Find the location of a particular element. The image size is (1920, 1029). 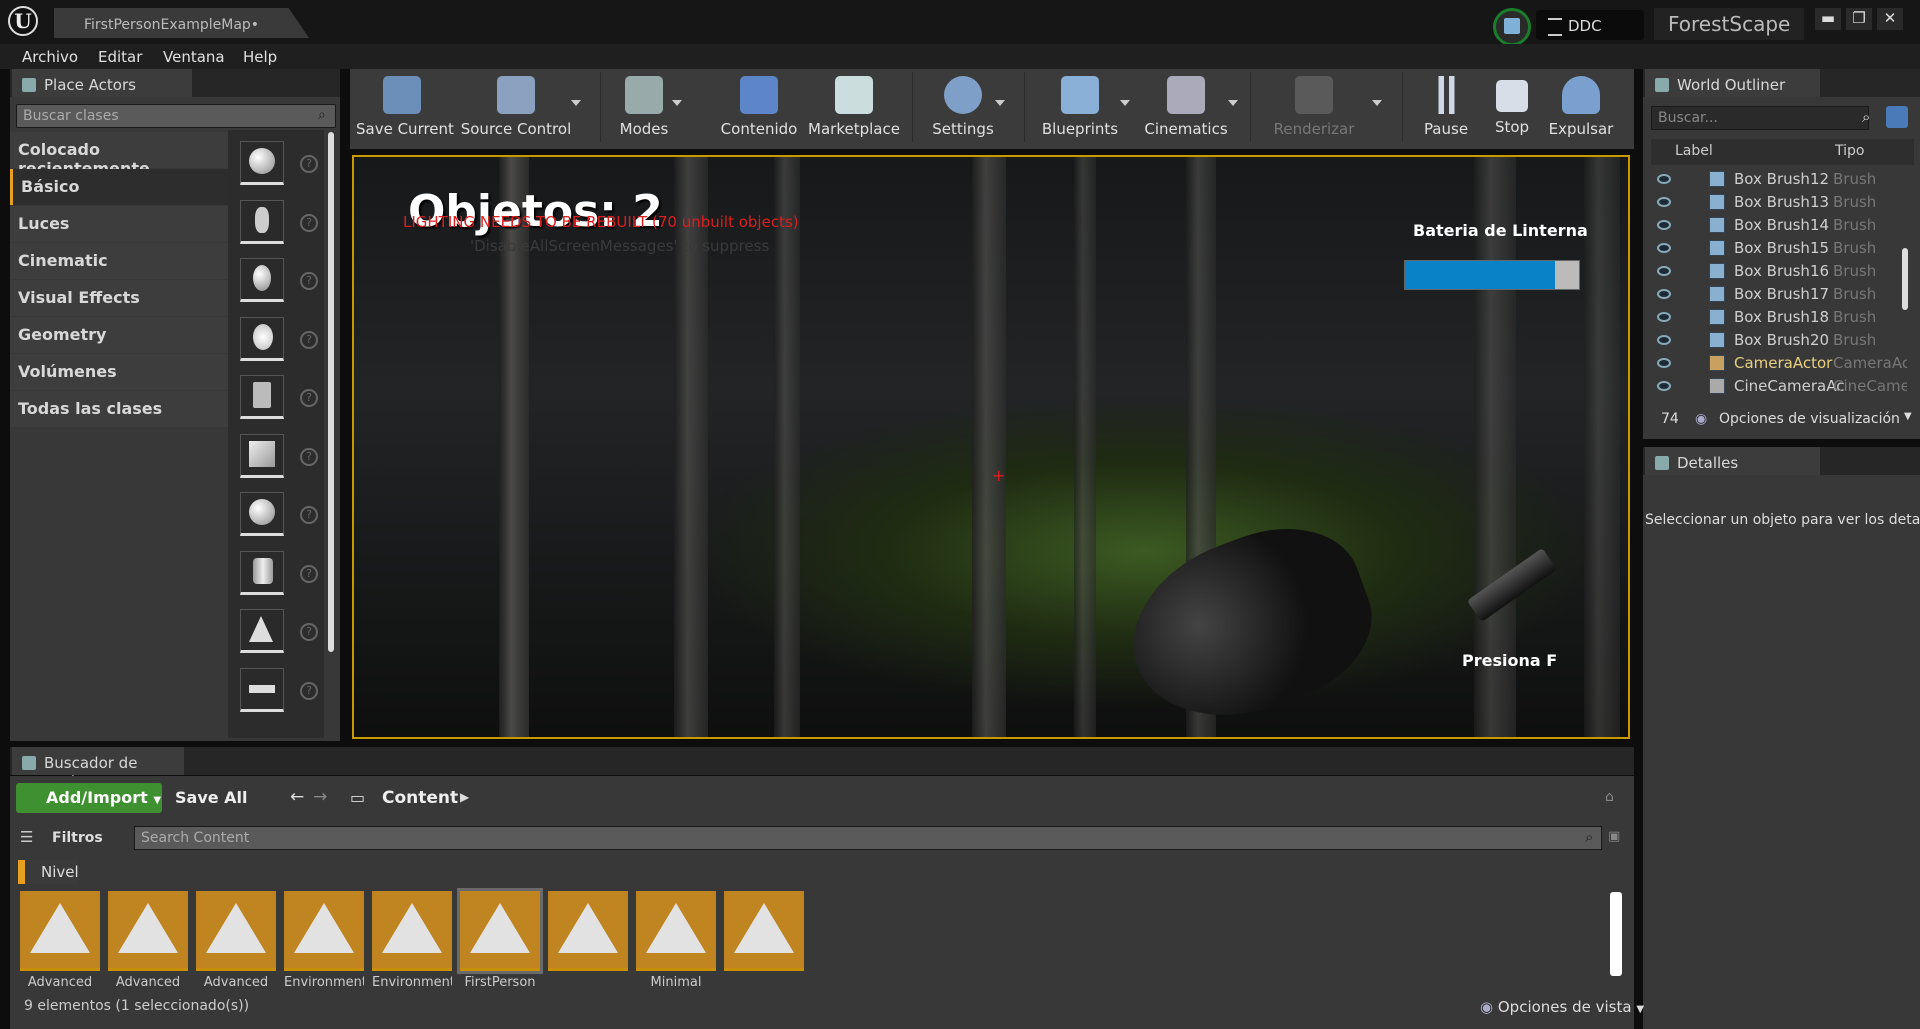

empty-pawn-icon is located at coordinates (262, 280).